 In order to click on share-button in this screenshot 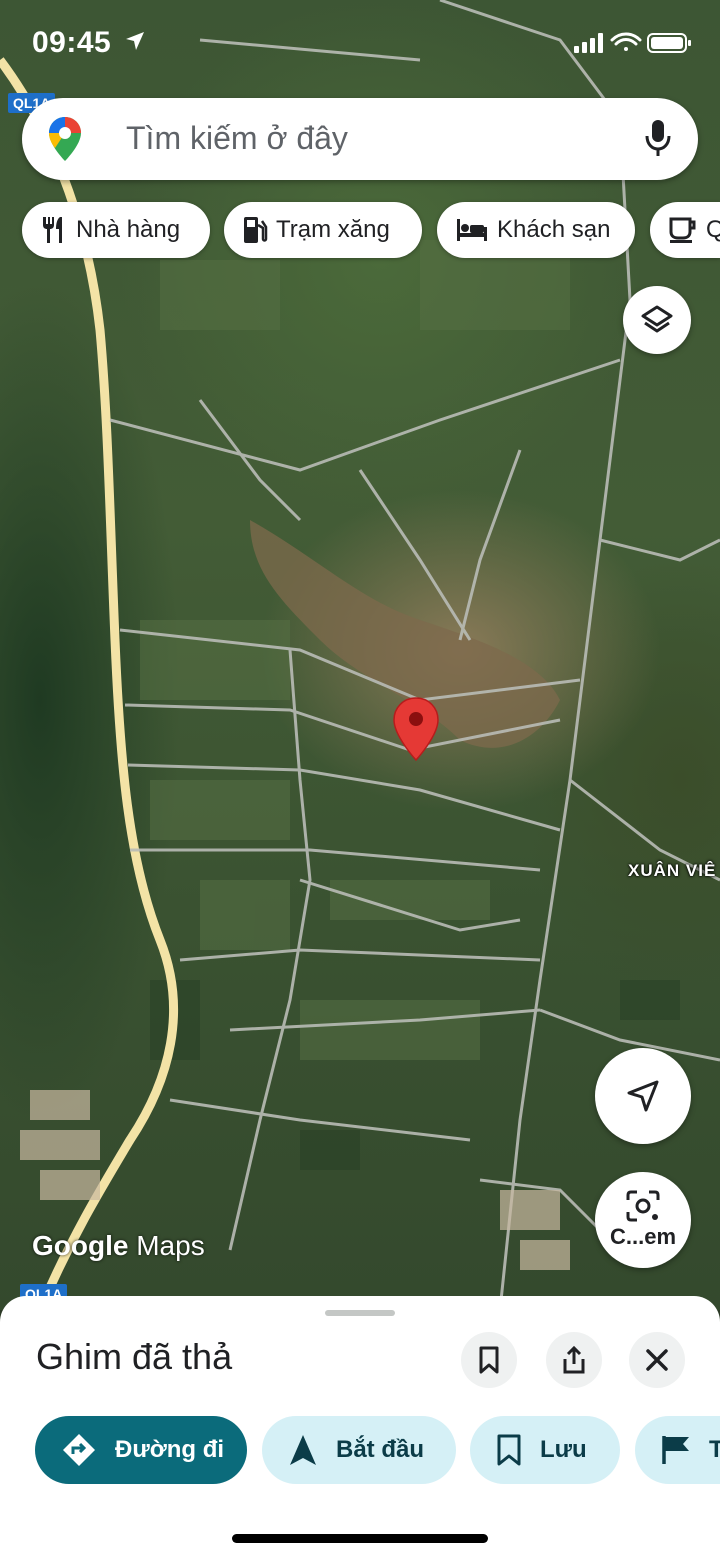, I will do `click(574, 1360)`.